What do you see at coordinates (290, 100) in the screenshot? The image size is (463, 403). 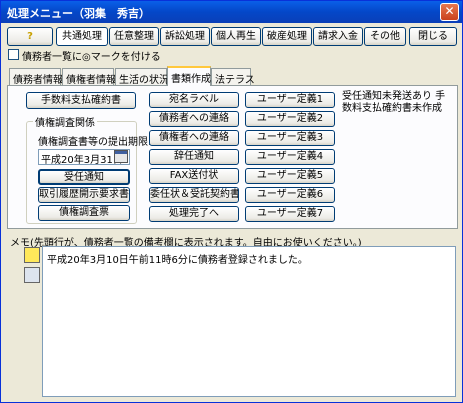 I see `user-def-1-button: ユーザー定義1` at bounding box center [290, 100].